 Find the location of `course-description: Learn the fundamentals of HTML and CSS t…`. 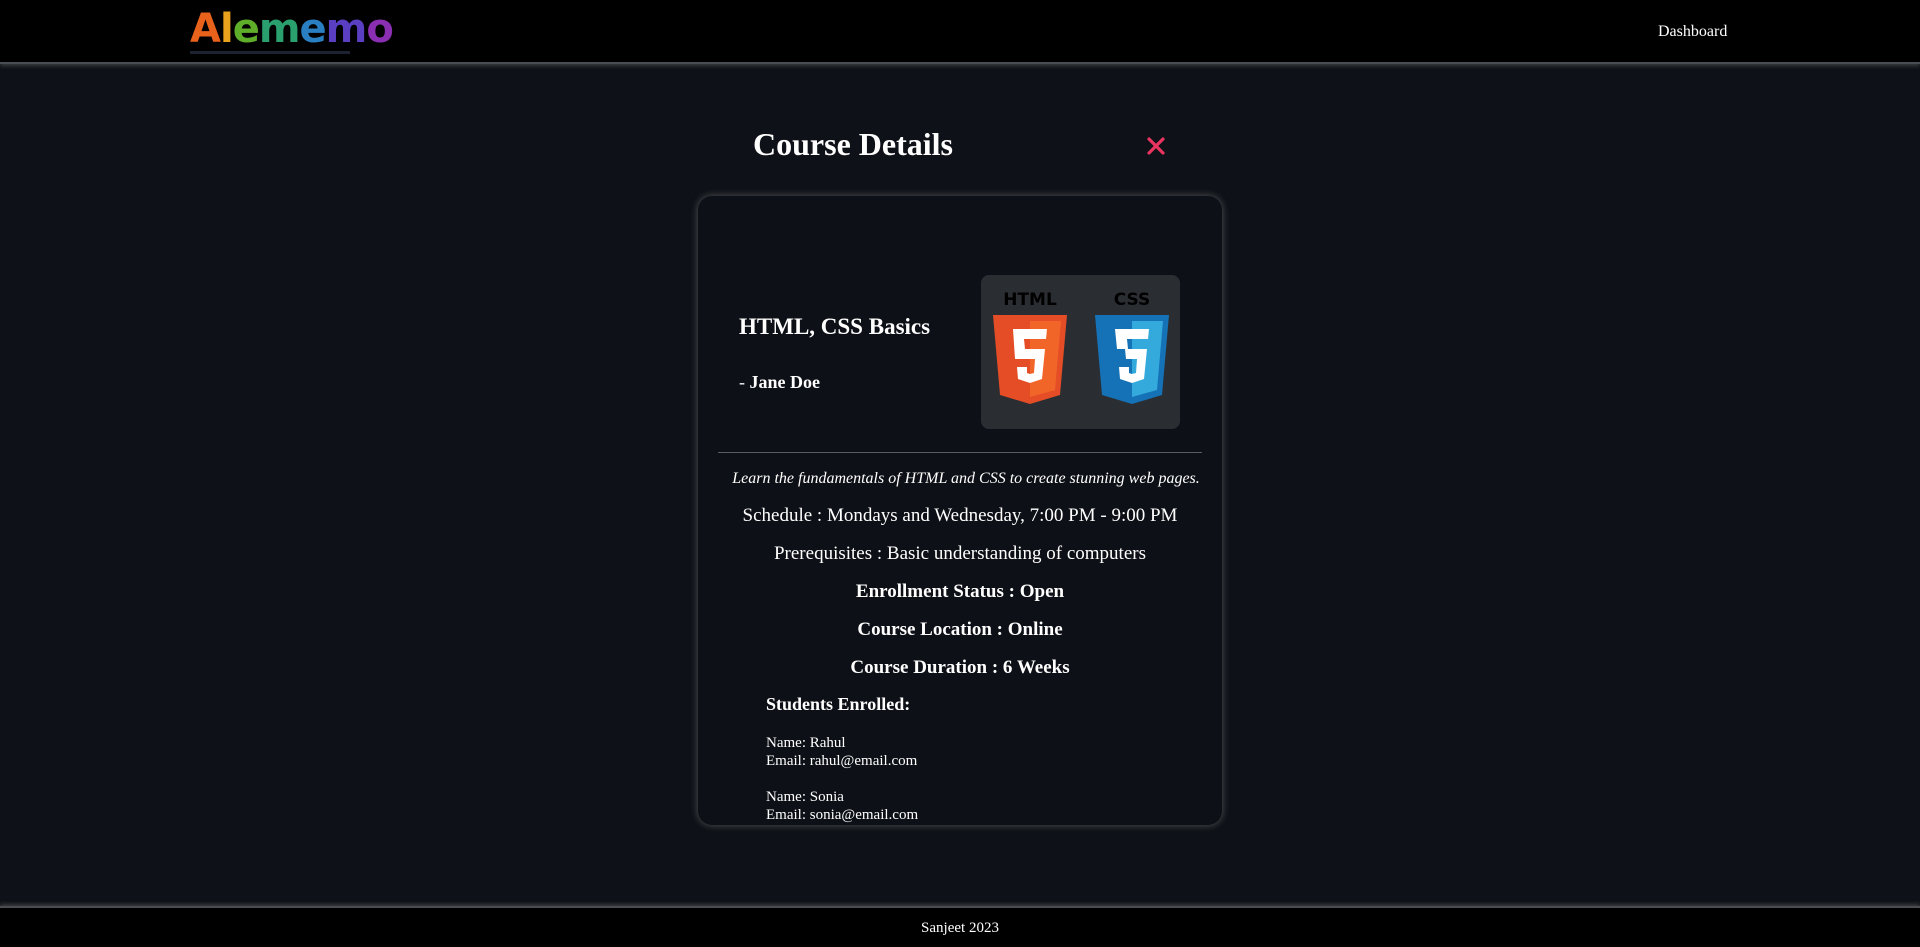

course-description: Learn the fundamentals of HTML and CSS t… is located at coordinates (966, 478).